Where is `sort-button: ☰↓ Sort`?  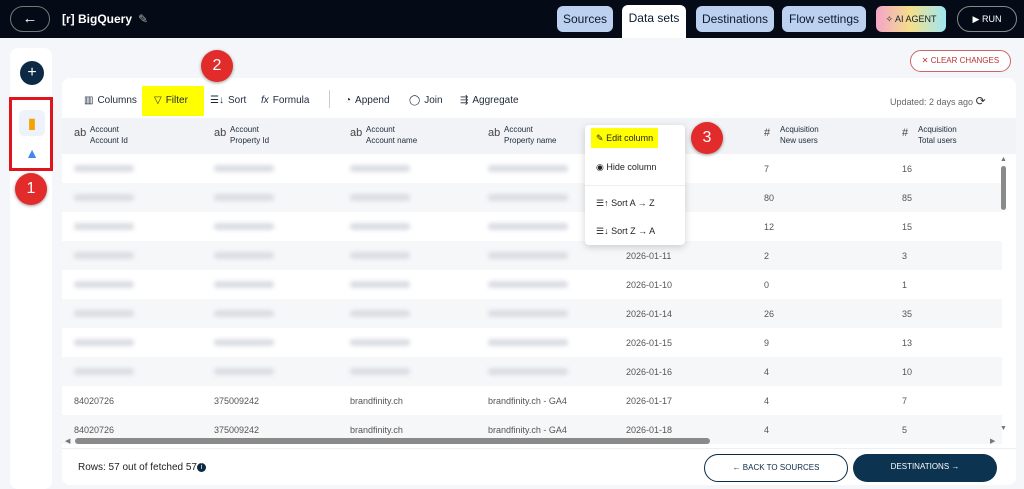
sort-button: ☰↓ Sort is located at coordinates (228, 101).